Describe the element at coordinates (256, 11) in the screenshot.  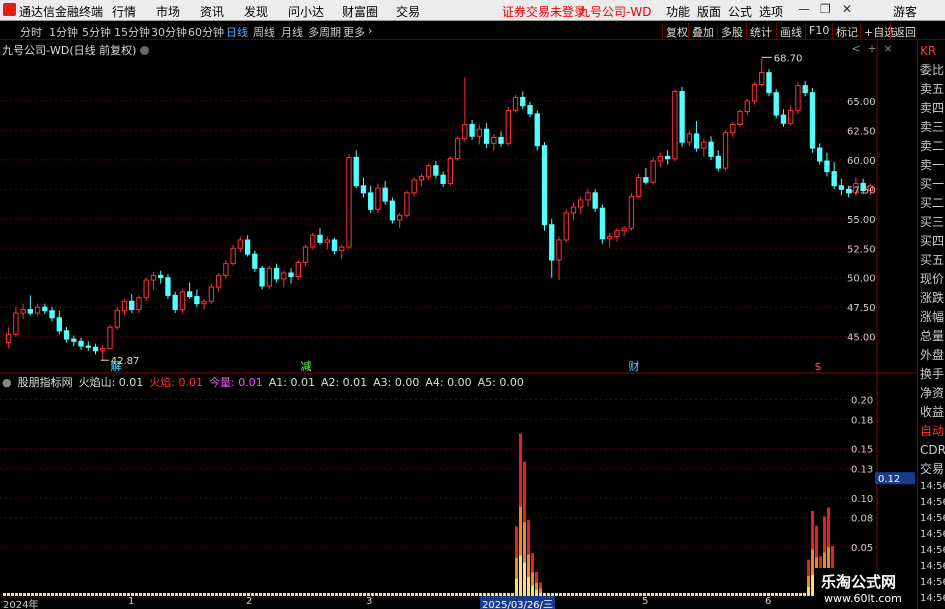
I see `menu-discover: 发现` at that location.